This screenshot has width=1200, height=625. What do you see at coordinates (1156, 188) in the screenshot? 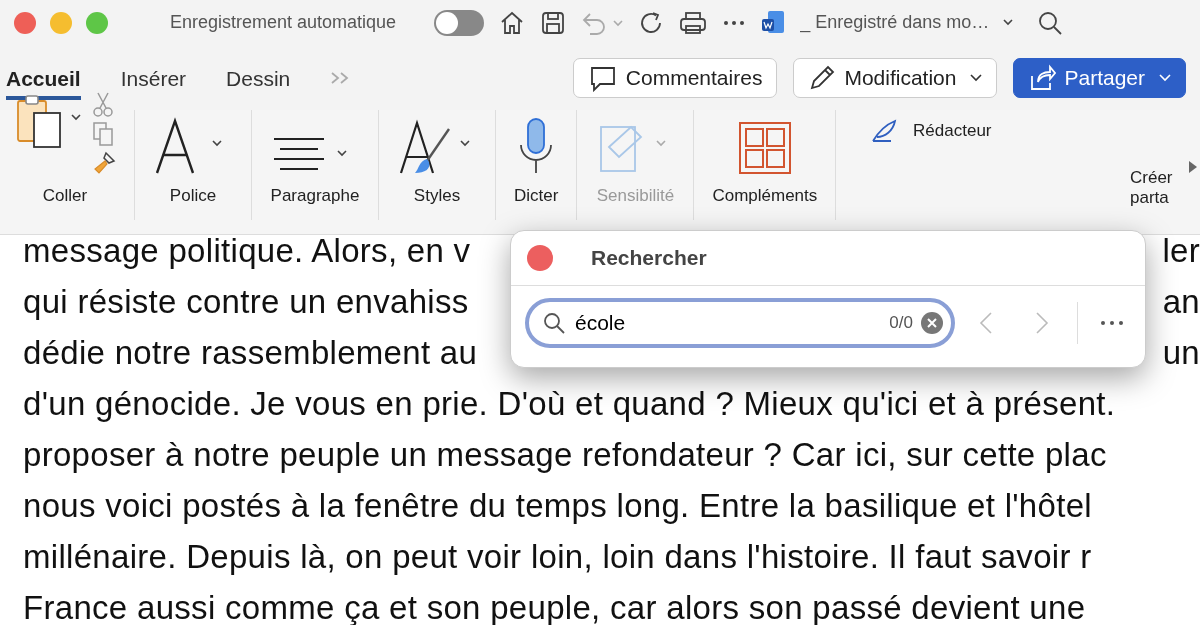
I see `create-share-button: Créer parta` at bounding box center [1156, 188].